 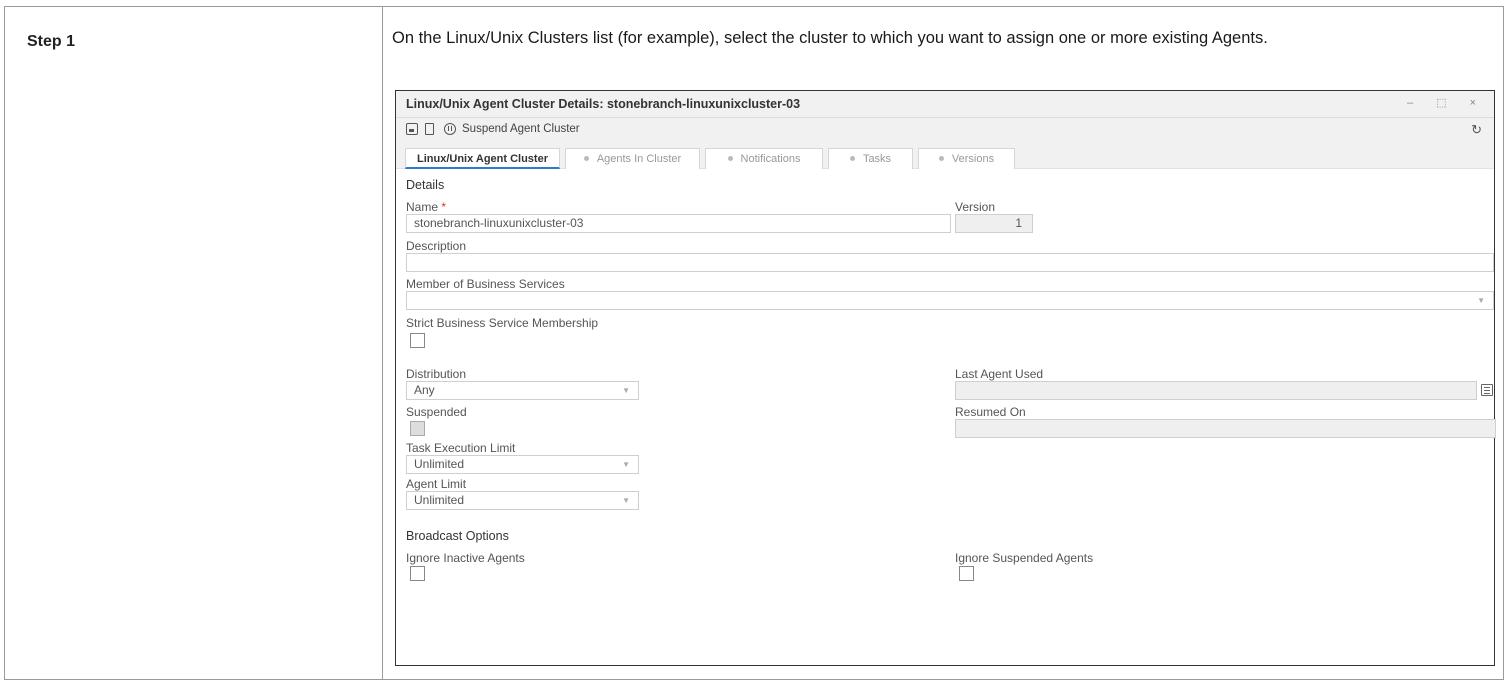 What do you see at coordinates (457, 536) in the screenshot?
I see `broadcast-options-heading: Broadcast Options` at bounding box center [457, 536].